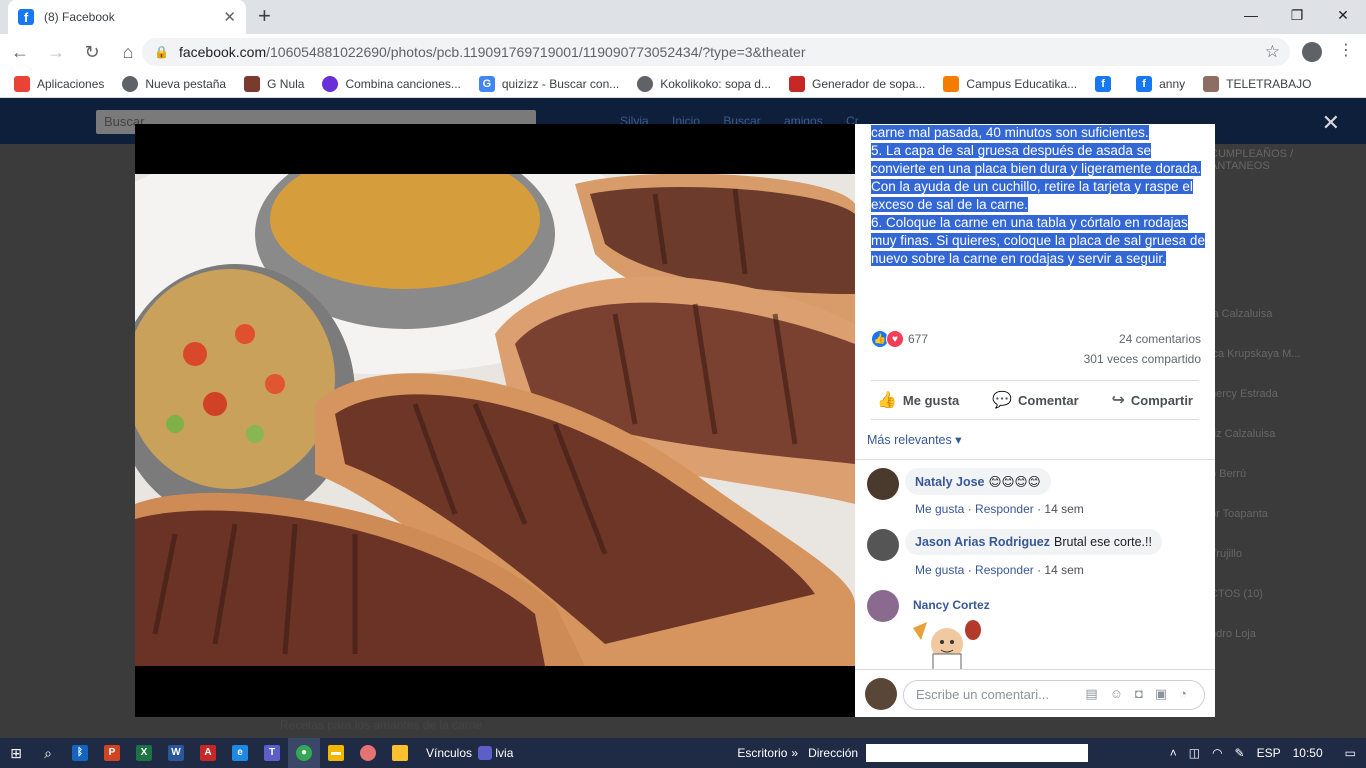 The height and width of the screenshot is (768, 1366). Describe the element at coordinates (914, 439) in the screenshot. I see `comment-sort-dropdown: Más relevantes ▾` at that location.